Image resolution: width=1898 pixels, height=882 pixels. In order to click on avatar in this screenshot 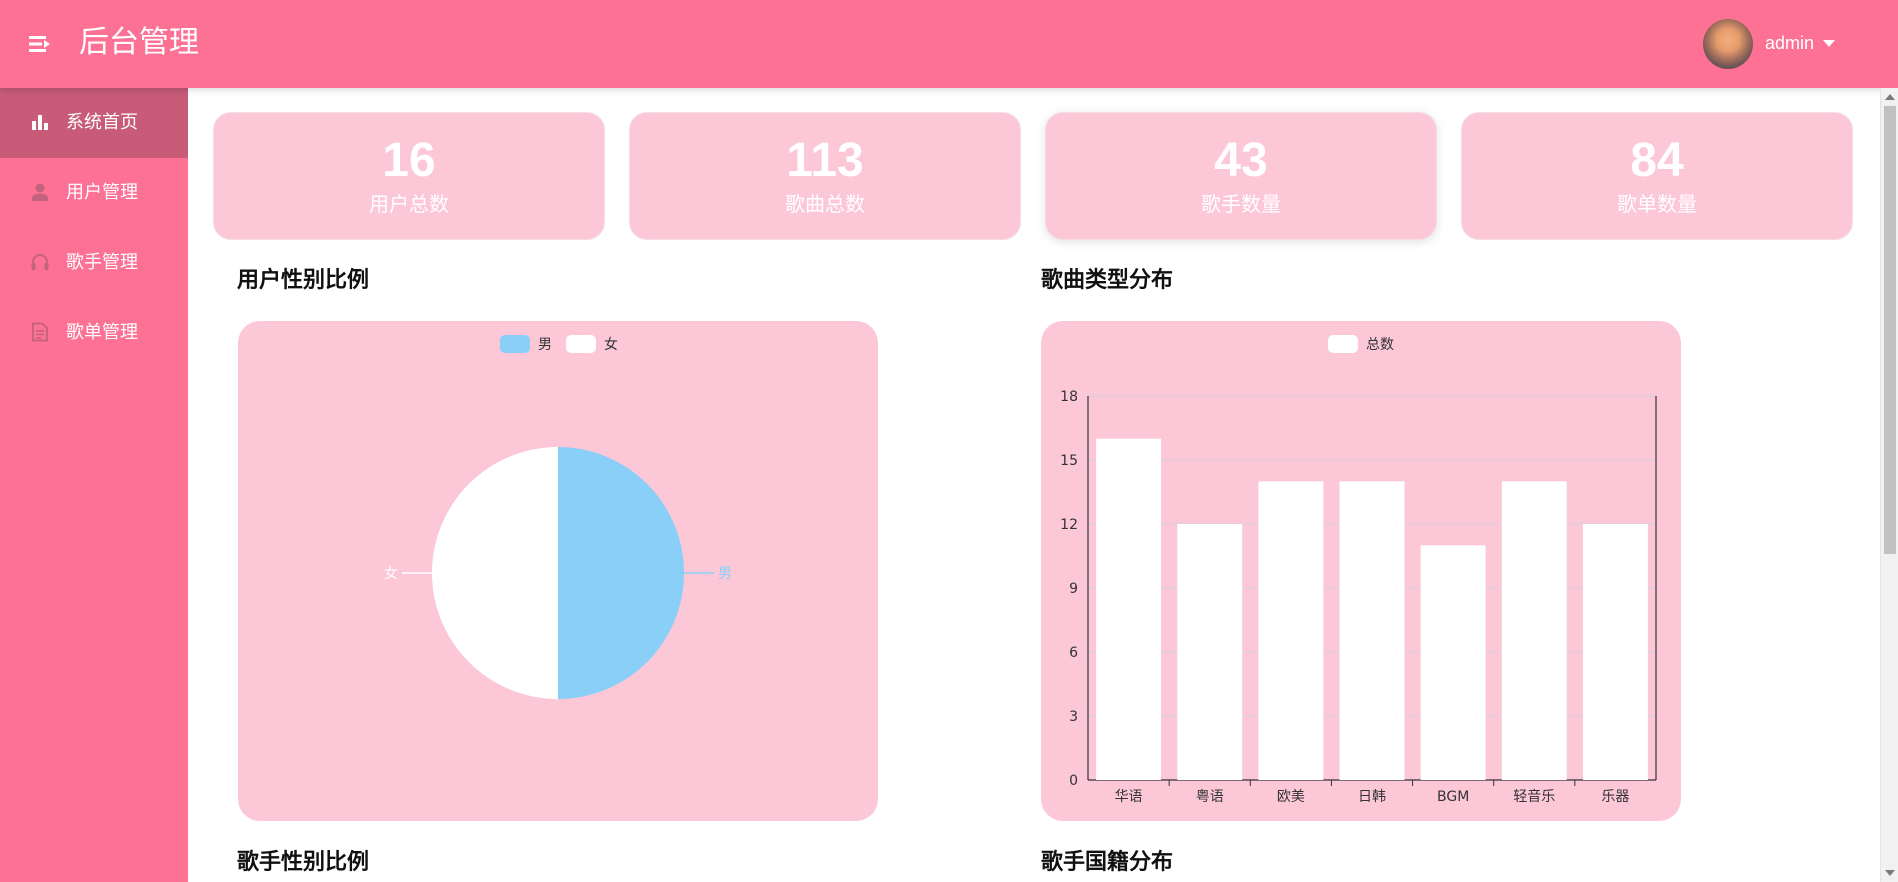, I will do `click(1728, 44)`.